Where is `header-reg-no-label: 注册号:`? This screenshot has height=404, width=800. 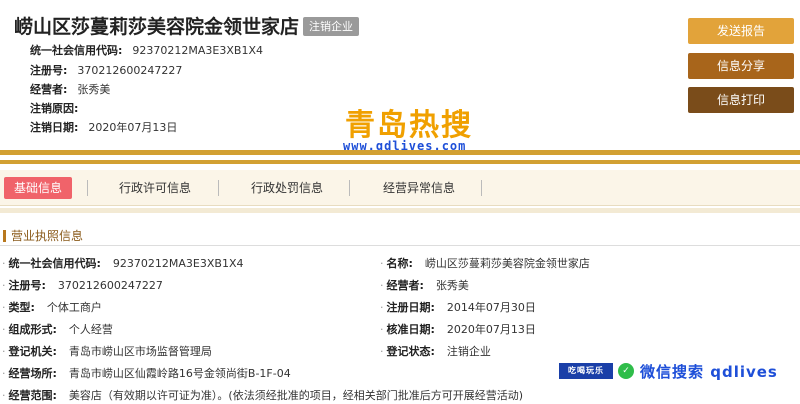 header-reg-no-label: 注册号: is located at coordinates (49, 70).